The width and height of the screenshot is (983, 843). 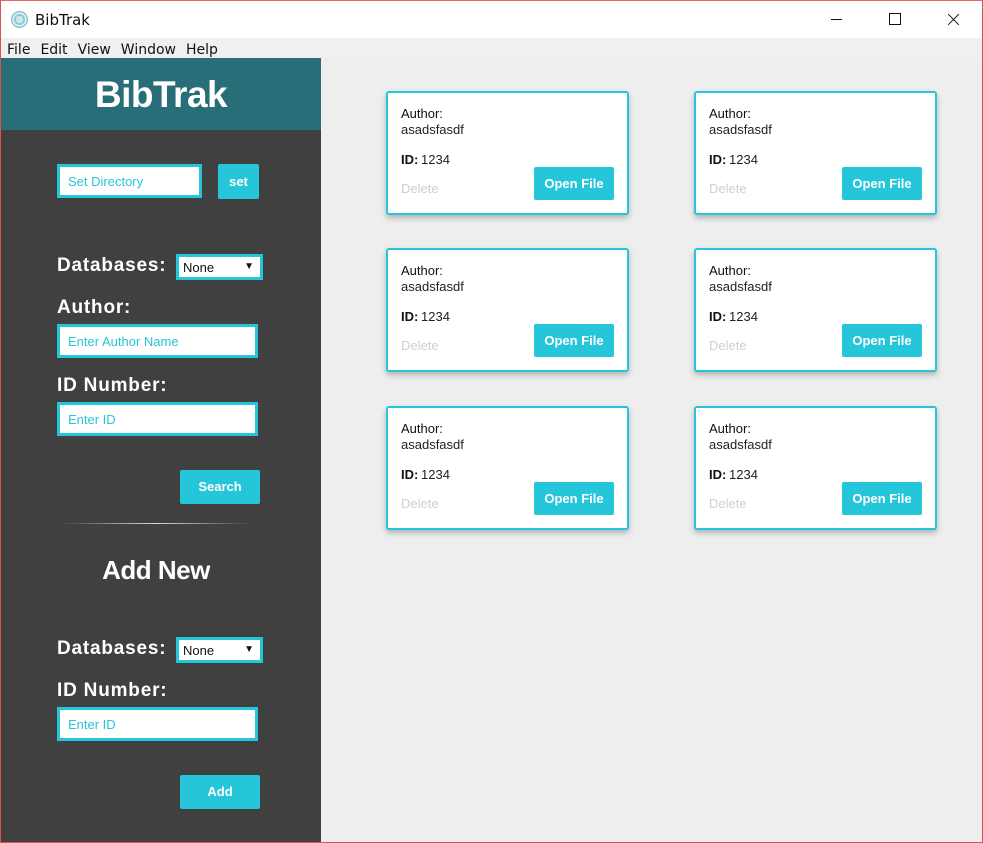 I want to click on menu-edit: Edit, so click(x=52, y=48).